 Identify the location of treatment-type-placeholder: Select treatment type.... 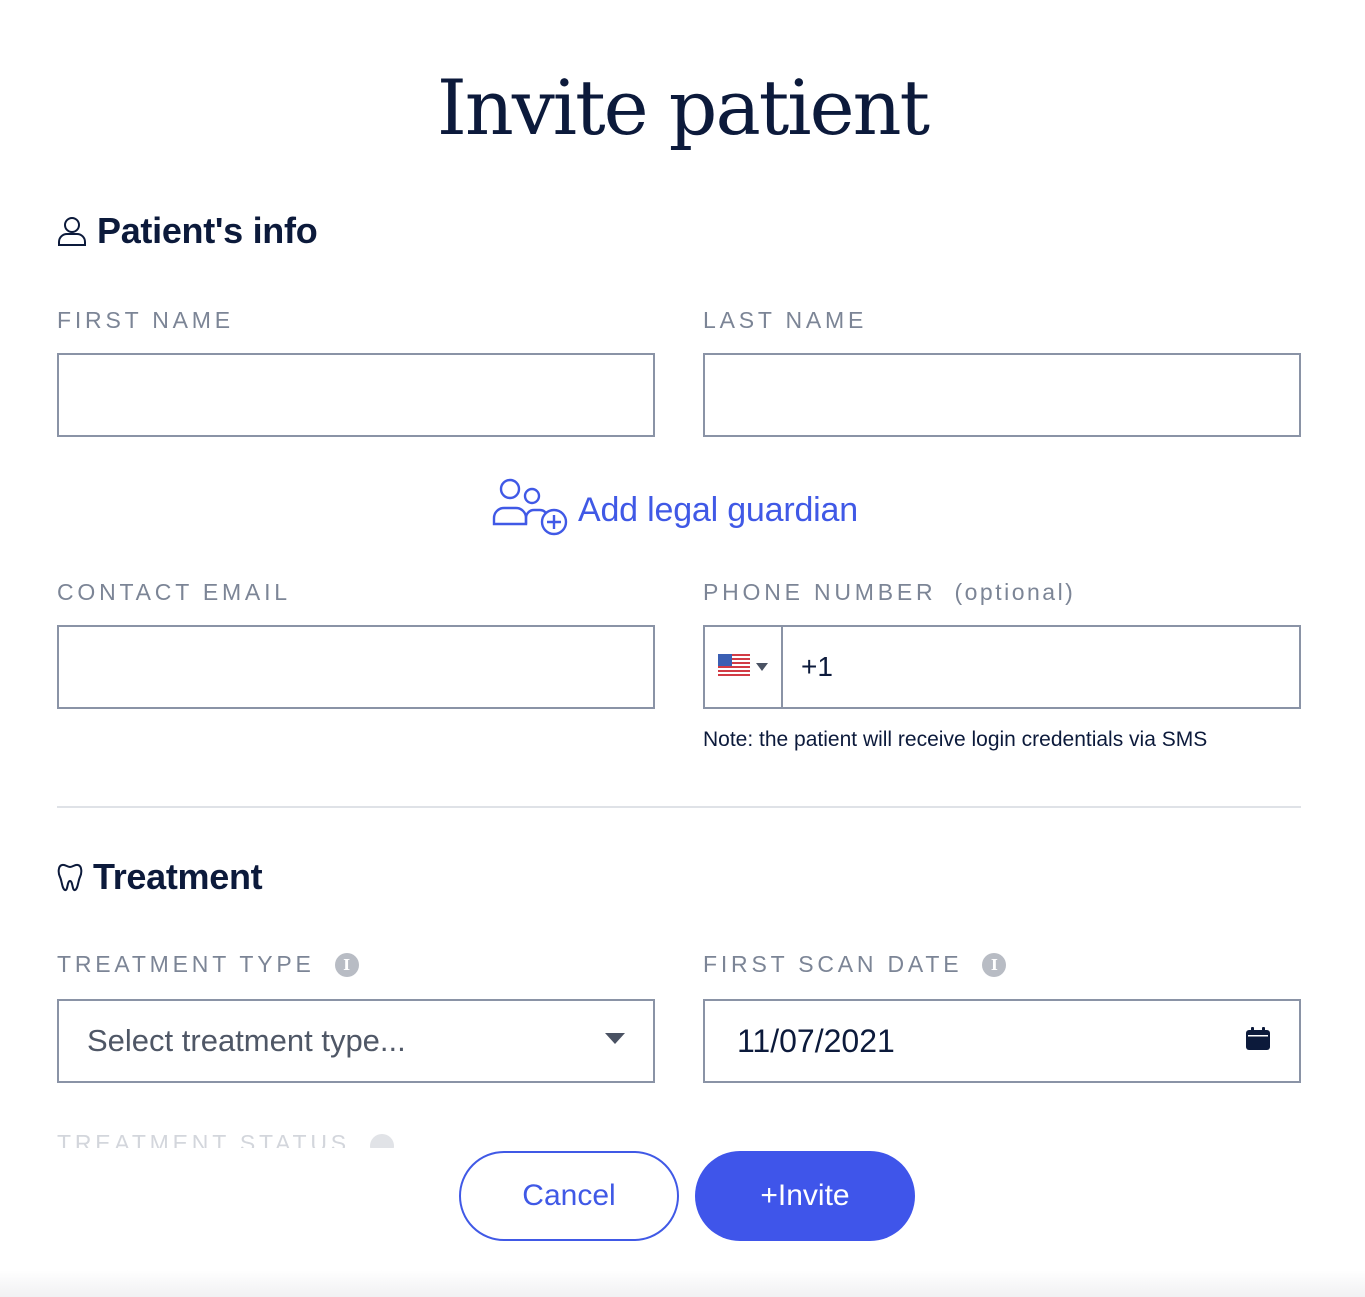
(246, 1040).